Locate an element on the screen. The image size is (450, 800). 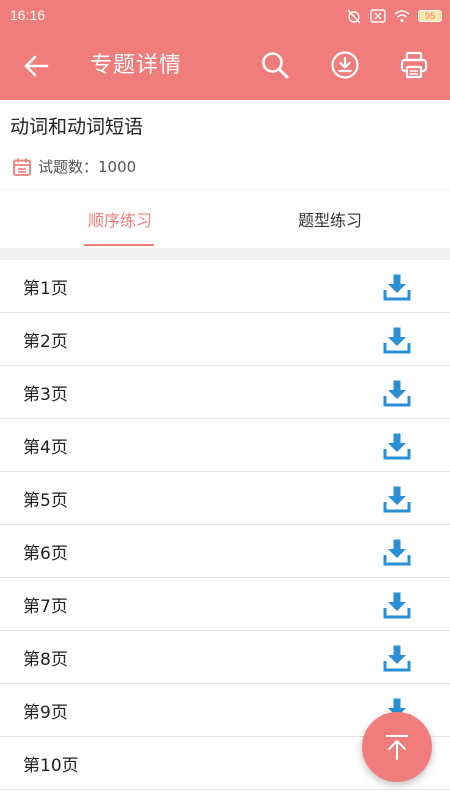
arrow-left-icon is located at coordinates (36, 66).